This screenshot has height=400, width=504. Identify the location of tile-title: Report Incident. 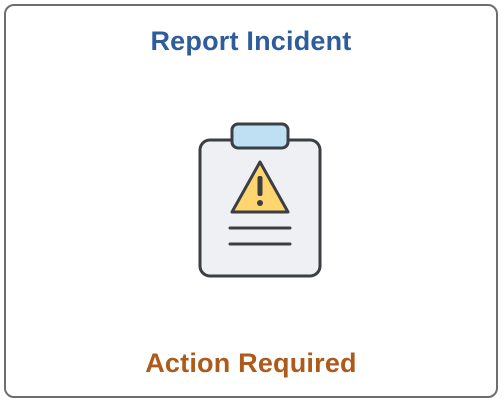
(251, 41).